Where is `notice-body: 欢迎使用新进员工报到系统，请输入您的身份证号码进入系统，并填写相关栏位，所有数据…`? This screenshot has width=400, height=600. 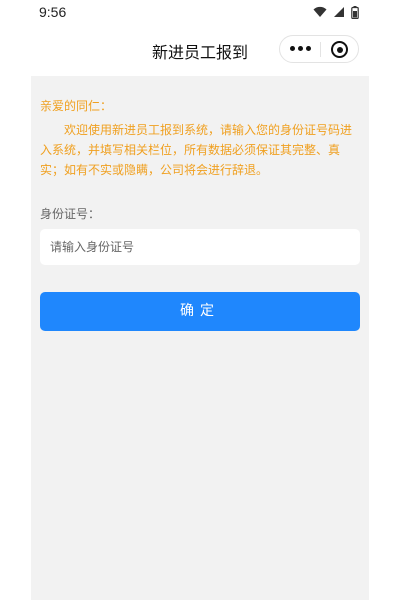 notice-body: 欢迎使用新进员工报到系统，请输入您的身份证号码进入系统，并填写相关栏位，所有数据… is located at coordinates (196, 150).